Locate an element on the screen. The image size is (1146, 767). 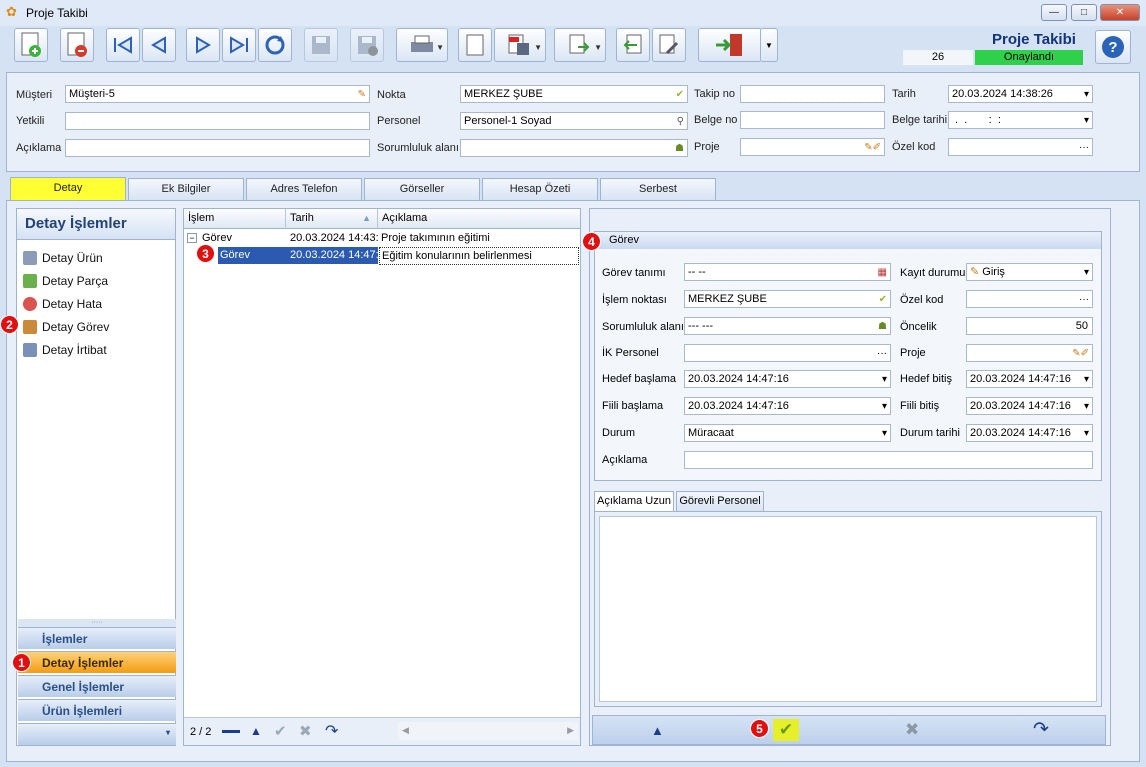
nav-genel-islemler: Genel İşlemler is located at coordinates (97, 686).